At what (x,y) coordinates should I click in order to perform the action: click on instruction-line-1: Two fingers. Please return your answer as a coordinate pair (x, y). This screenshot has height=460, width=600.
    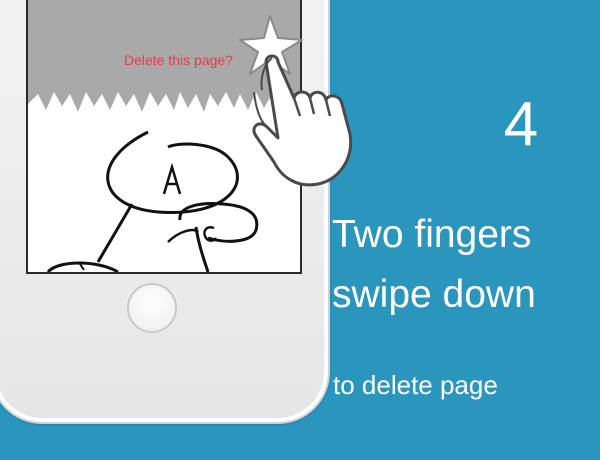
    Looking at the image, I should click on (432, 234).